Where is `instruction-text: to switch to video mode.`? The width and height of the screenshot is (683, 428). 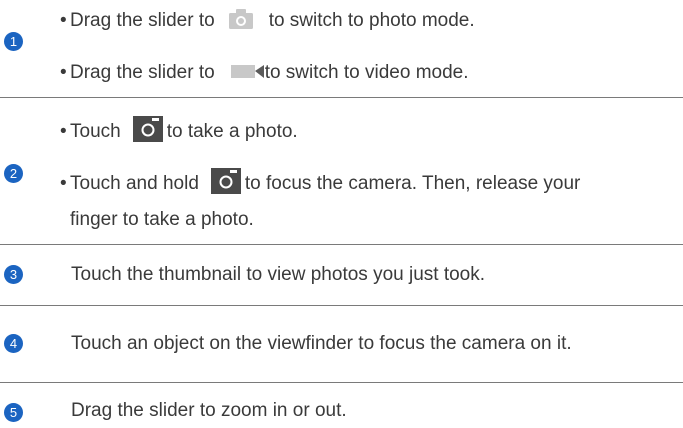
instruction-text: to switch to video mode. is located at coordinates (366, 72).